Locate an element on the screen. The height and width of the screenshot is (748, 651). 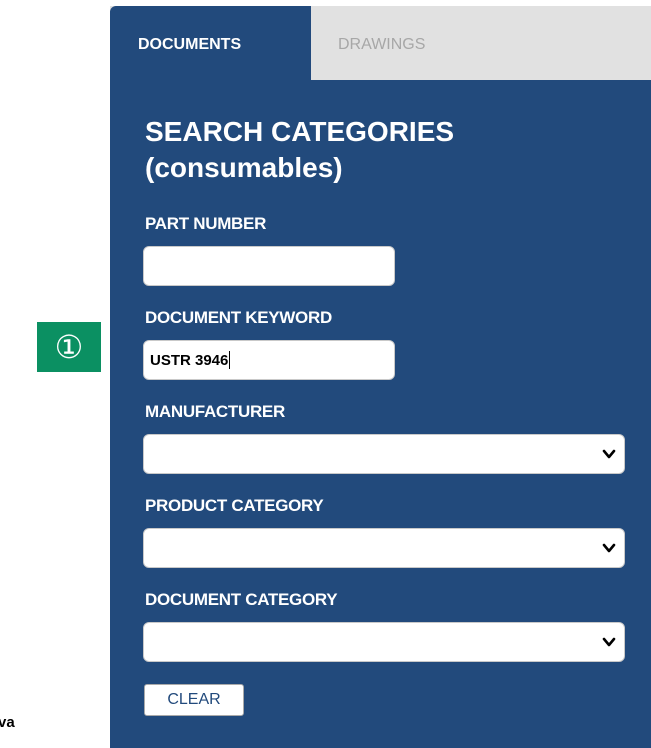
document-category-select is located at coordinates (384, 642).